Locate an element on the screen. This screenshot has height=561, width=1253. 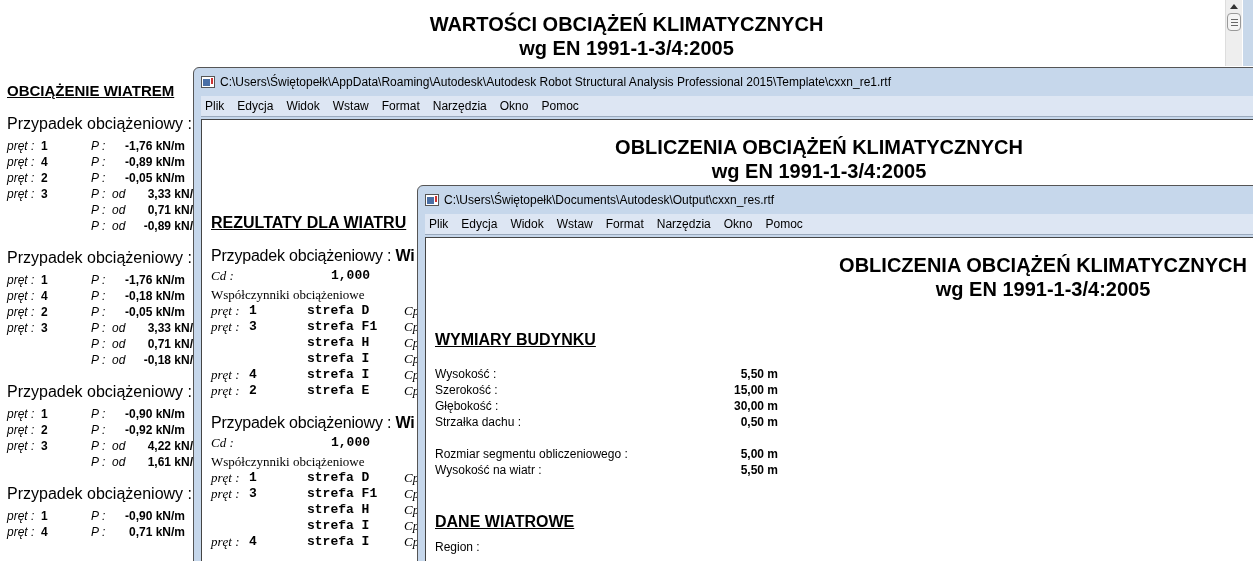
load-value: -0,89 kN/ is located at coordinates (168, 226).